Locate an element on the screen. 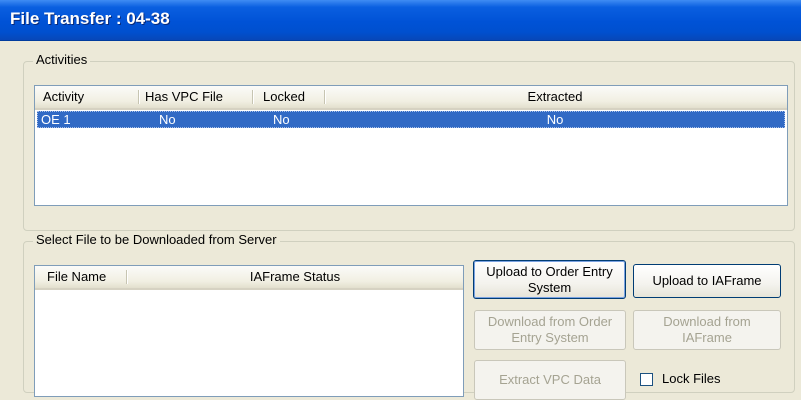  cell-locked: No is located at coordinates (281, 119).